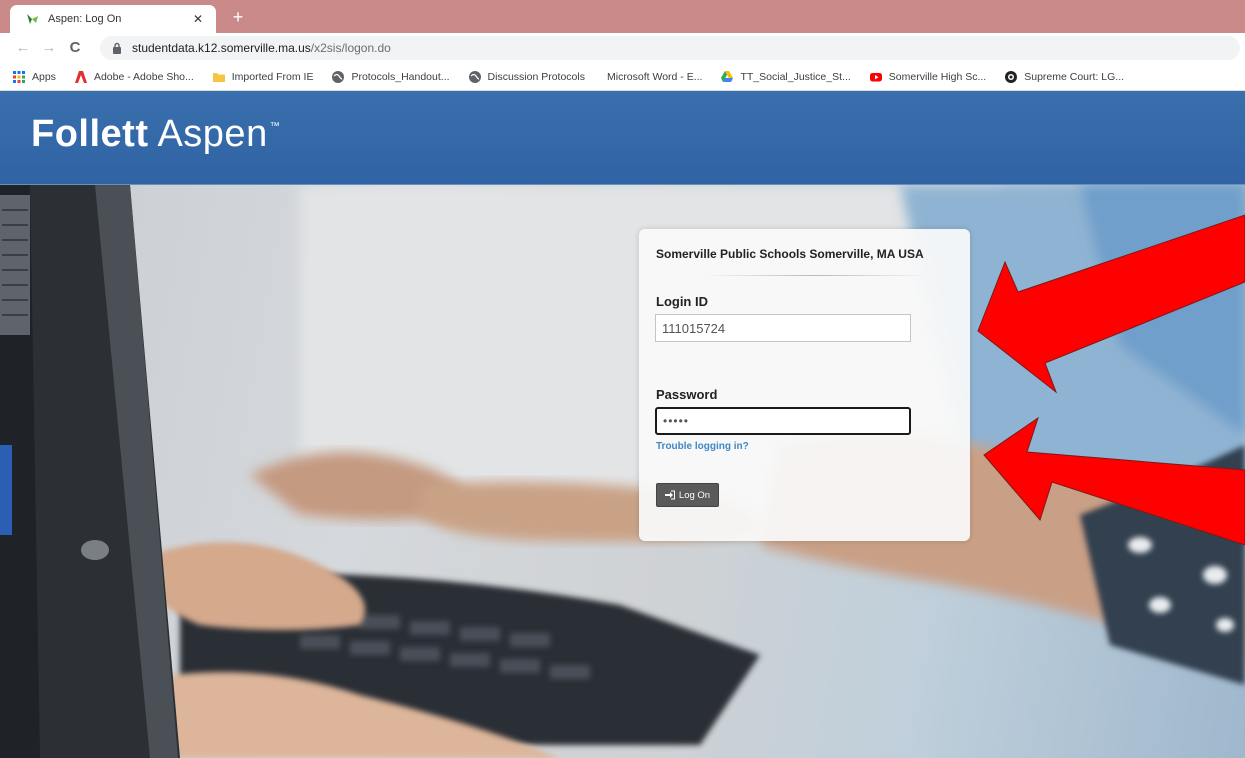 Image resolution: width=1245 pixels, height=758 pixels. Describe the element at coordinates (32, 19) in the screenshot. I see `aspen-leaf-icon` at that location.